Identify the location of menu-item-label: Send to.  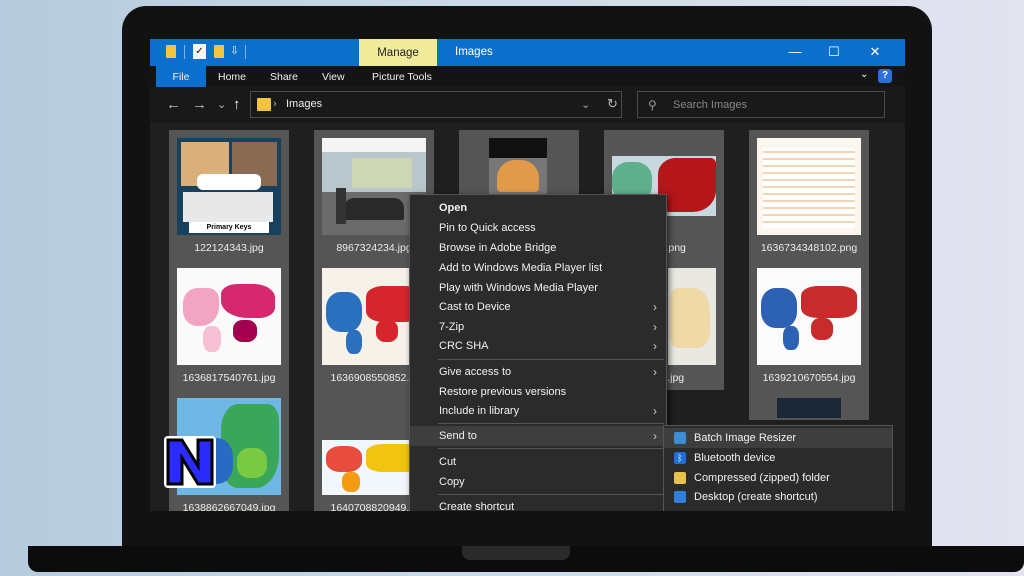
(458, 436).